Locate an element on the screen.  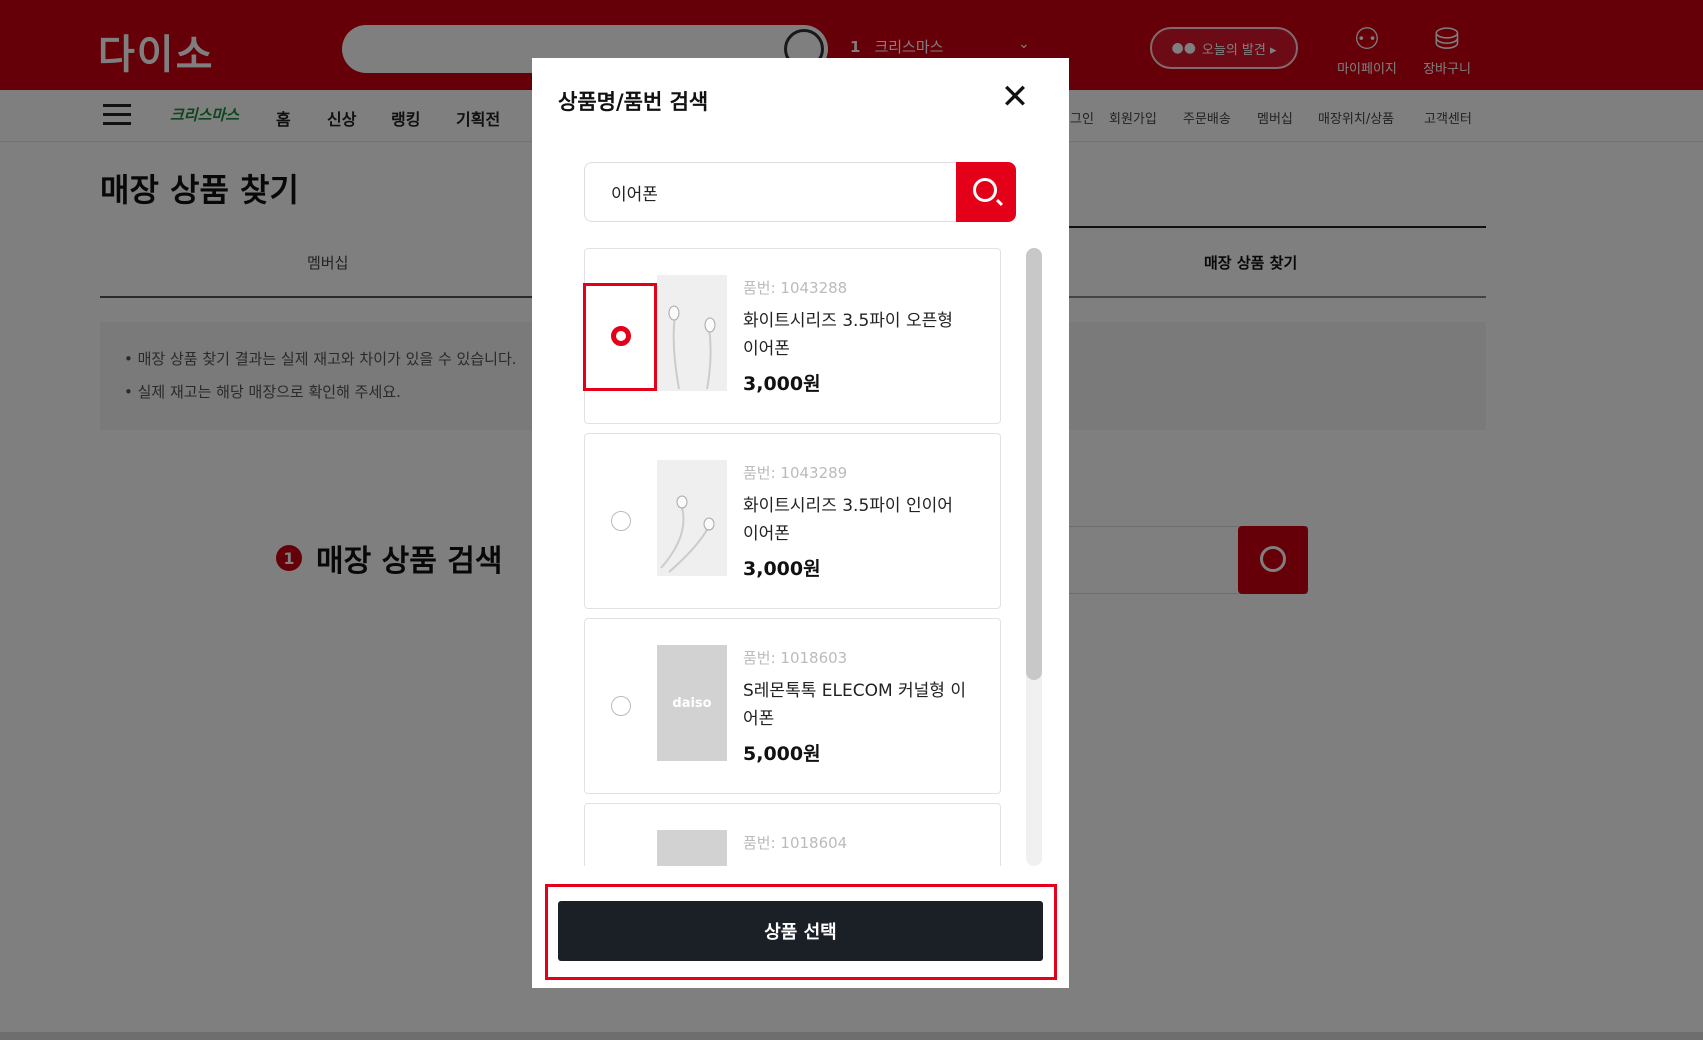
close-icon: ✕ is located at coordinates (1015, 97).